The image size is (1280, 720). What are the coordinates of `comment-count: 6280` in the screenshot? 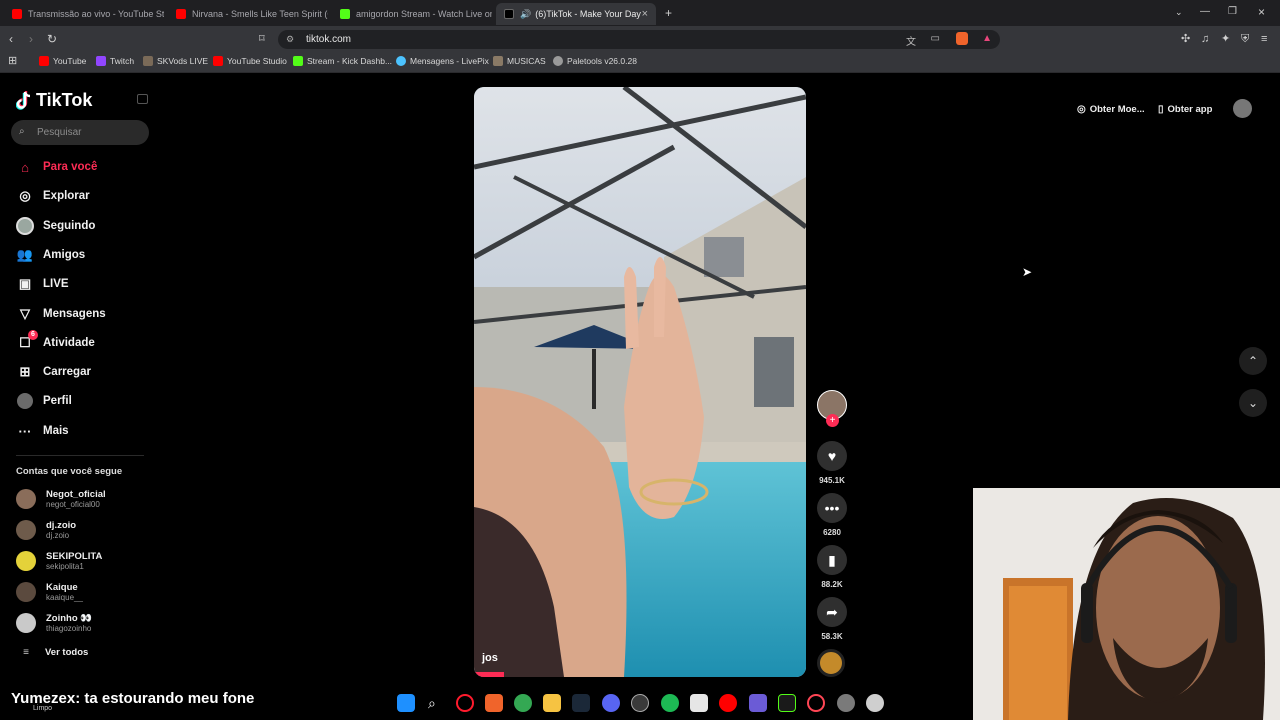 It's located at (832, 532).